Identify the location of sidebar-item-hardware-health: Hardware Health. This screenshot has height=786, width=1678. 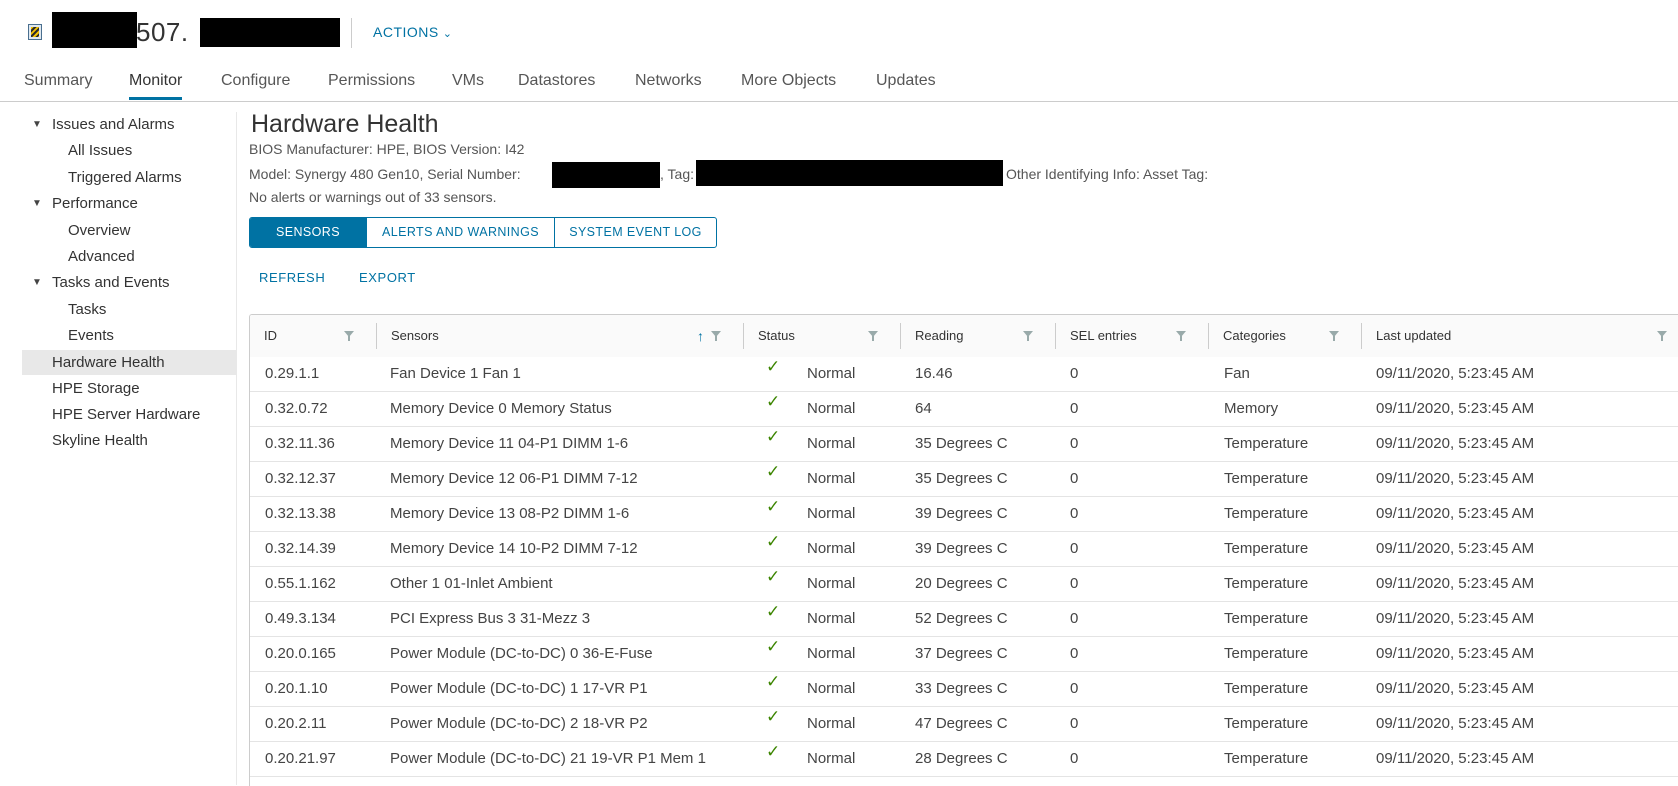
(129, 362).